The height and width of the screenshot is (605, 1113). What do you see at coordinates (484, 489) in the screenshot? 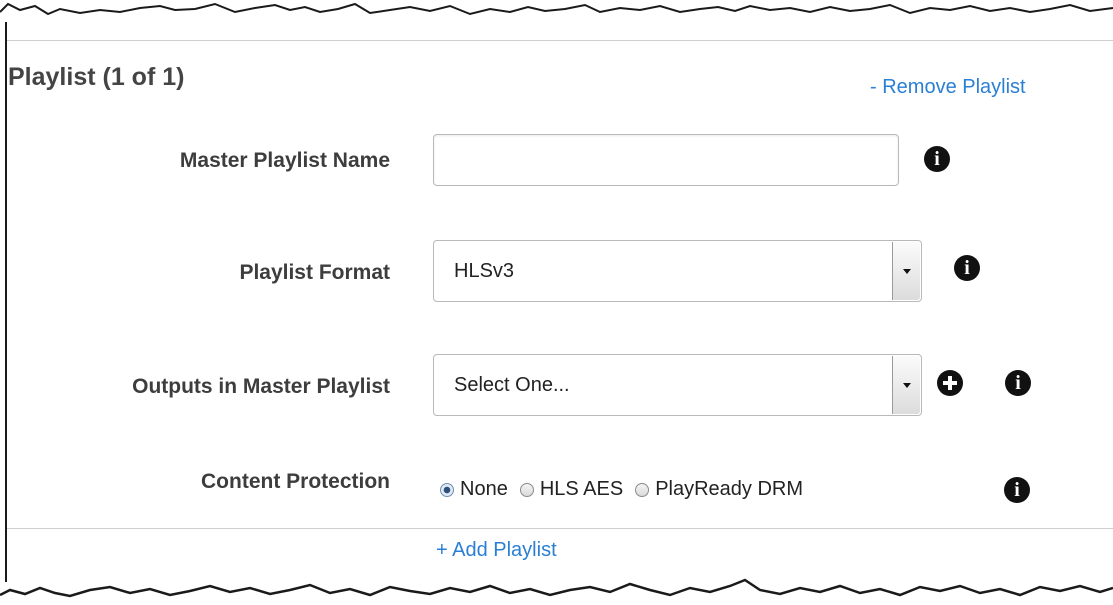
I see `radio-none-label: None` at bounding box center [484, 489].